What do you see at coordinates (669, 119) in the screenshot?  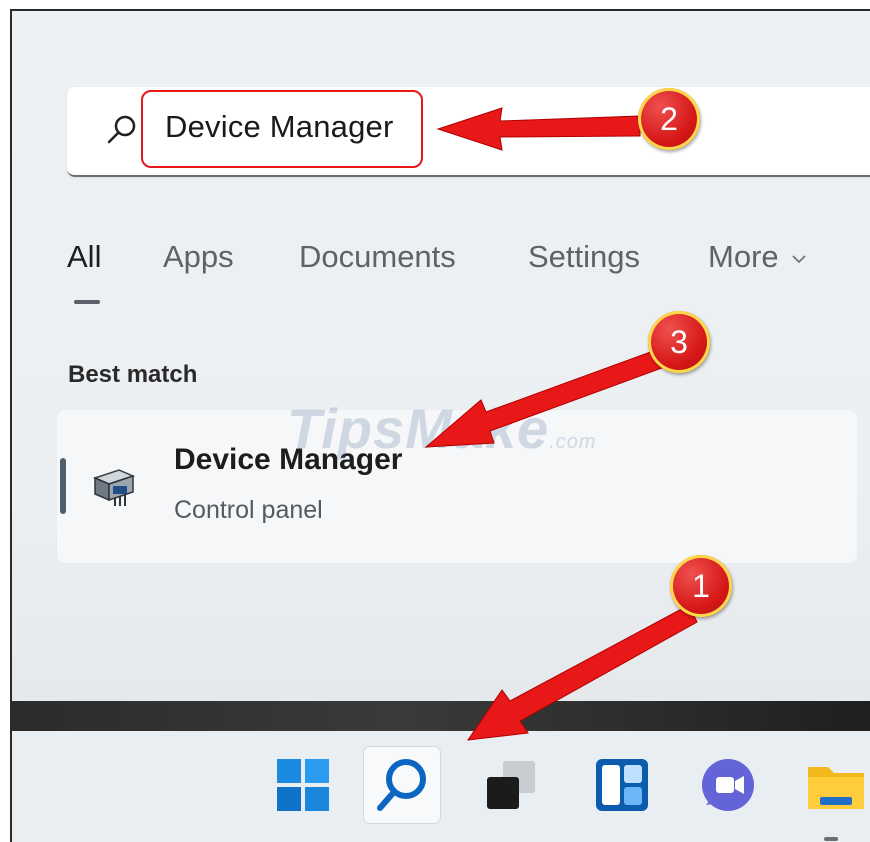 I see `annotation-badge-2: 2` at bounding box center [669, 119].